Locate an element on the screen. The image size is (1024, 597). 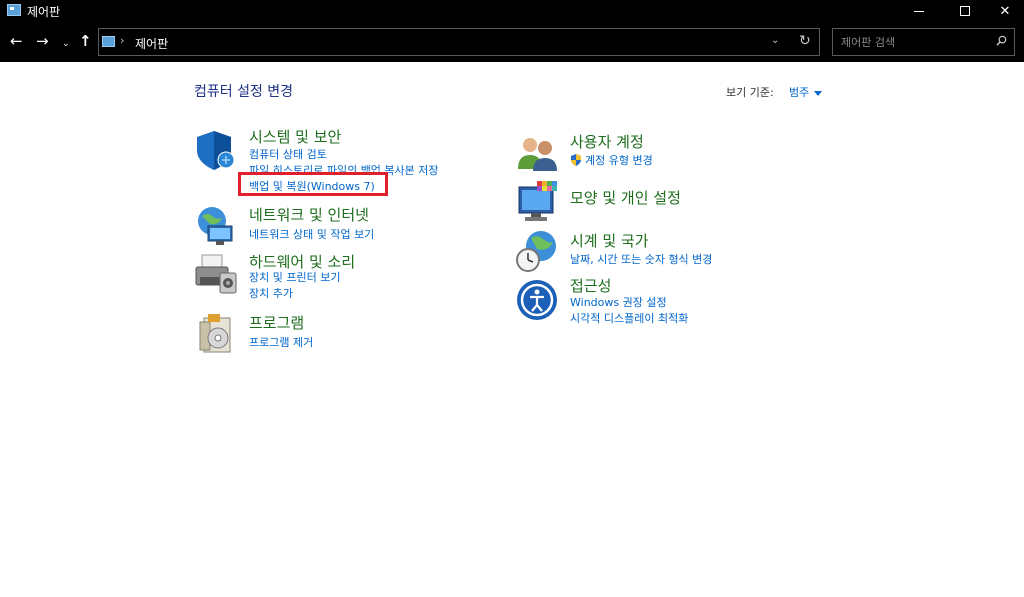
title-bar: 제어판 ✕ is located at coordinates (512, 11).